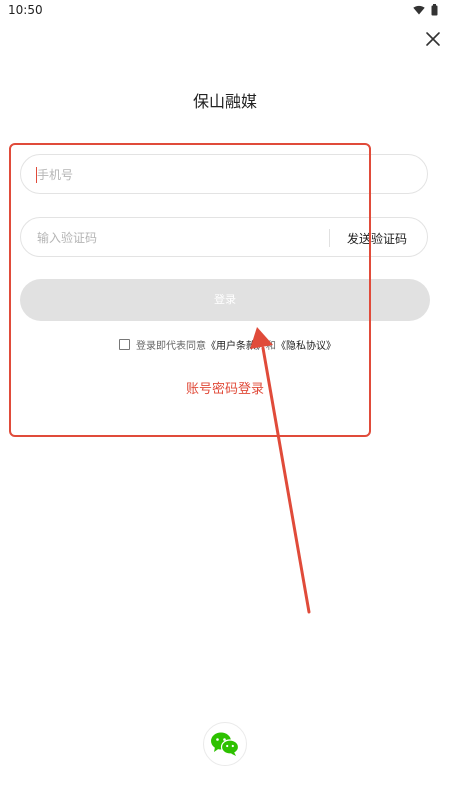  Describe the element at coordinates (177, 238) in the screenshot. I see `verification-code-input` at that location.